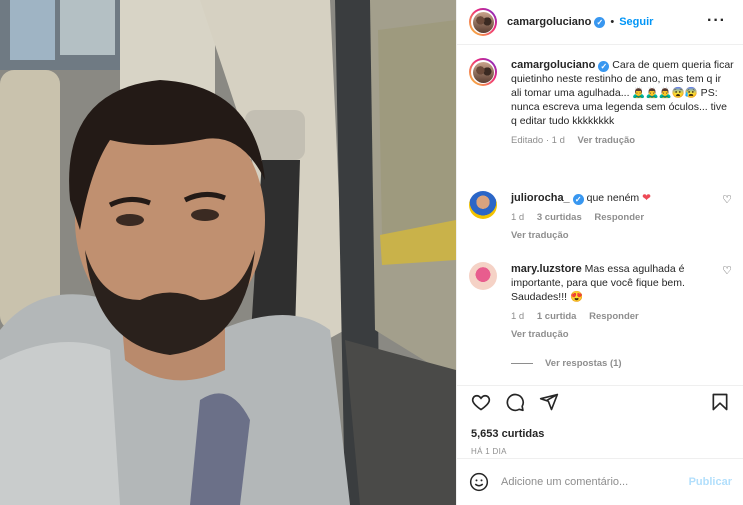  What do you see at coordinates (720, 402) in the screenshot?
I see `bookmark-icon` at bounding box center [720, 402].